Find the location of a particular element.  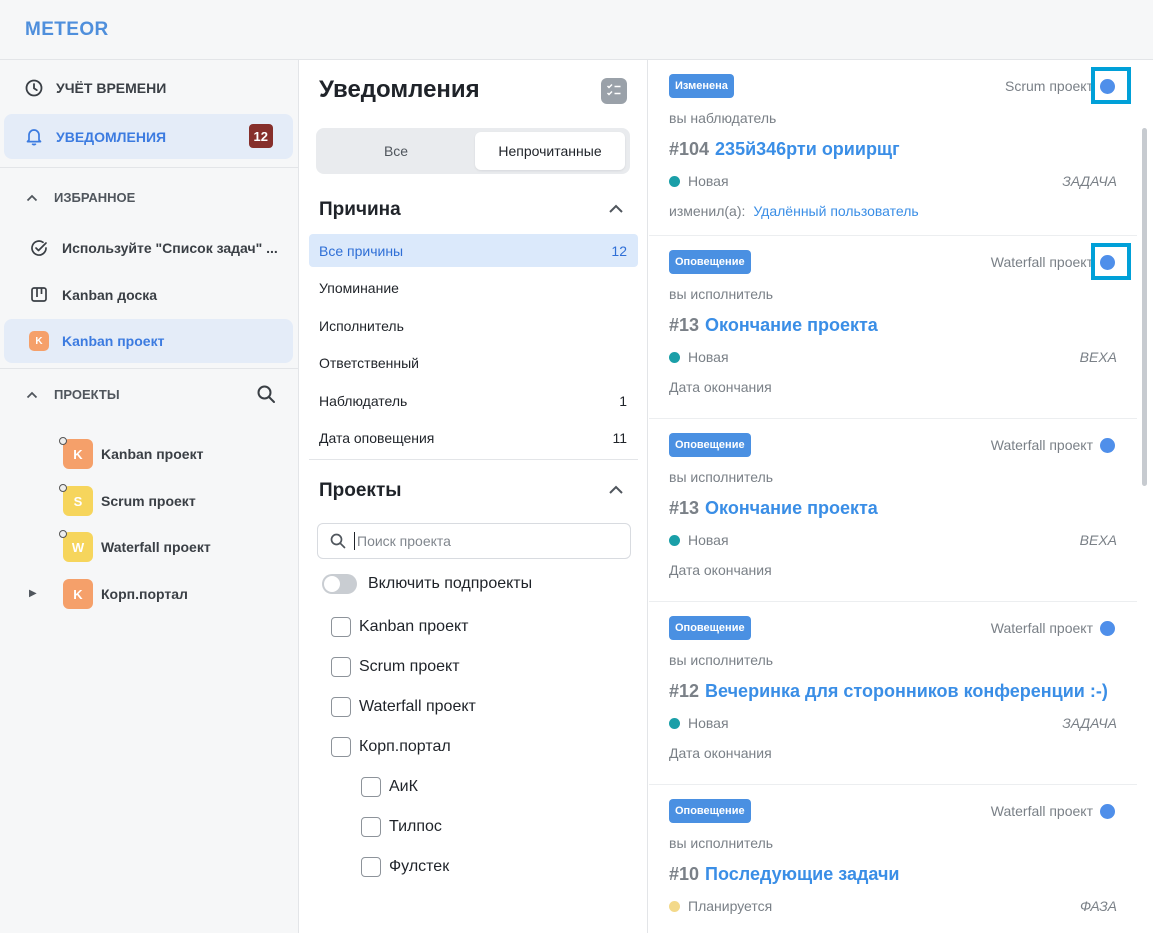

notification-title: #104 235й346рти ориирщг is located at coordinates (784, 149).